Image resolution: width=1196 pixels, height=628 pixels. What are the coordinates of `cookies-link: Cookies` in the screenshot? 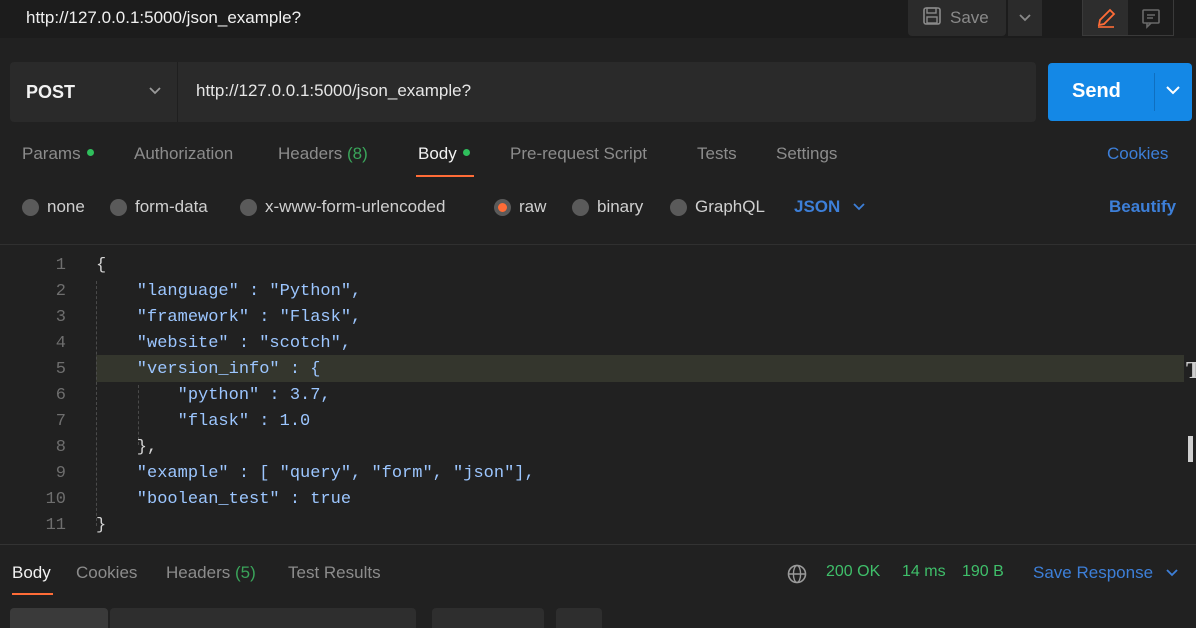 It's located at (1137, 154).